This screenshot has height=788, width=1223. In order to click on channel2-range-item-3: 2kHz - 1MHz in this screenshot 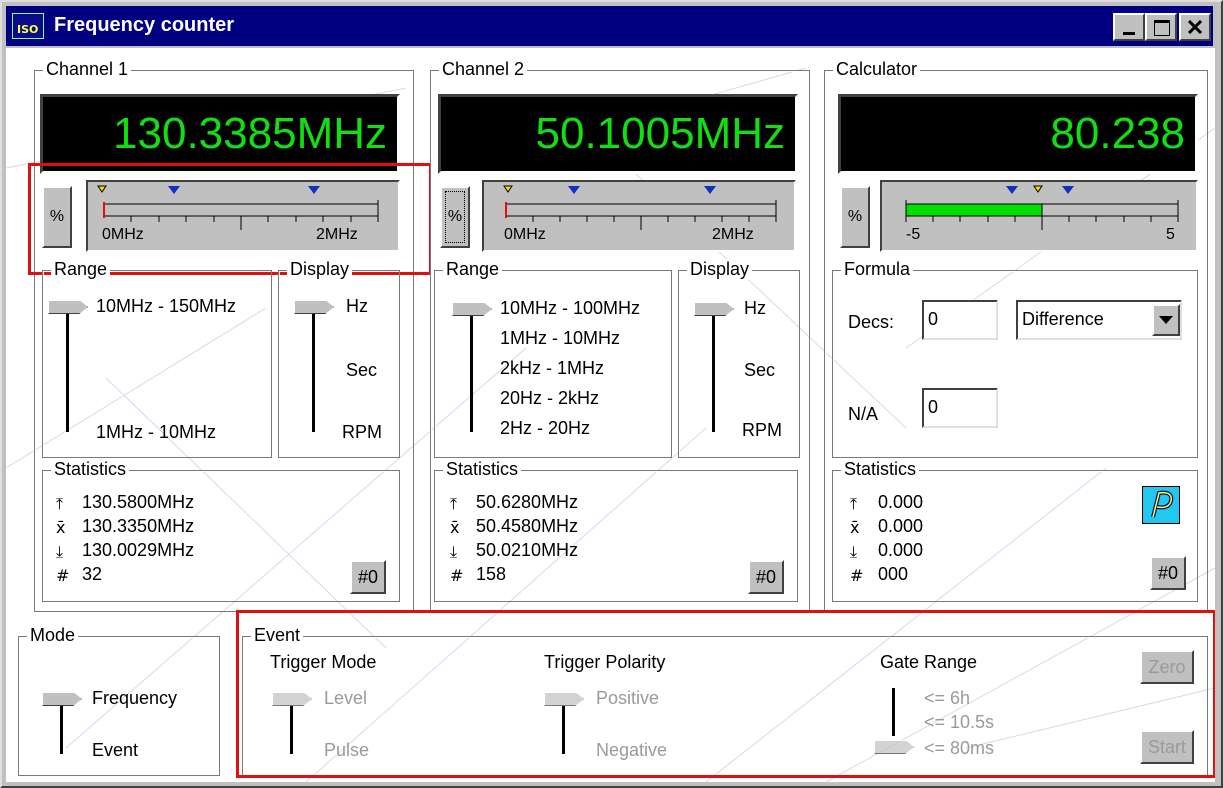, I will do `click(552, 368)`.